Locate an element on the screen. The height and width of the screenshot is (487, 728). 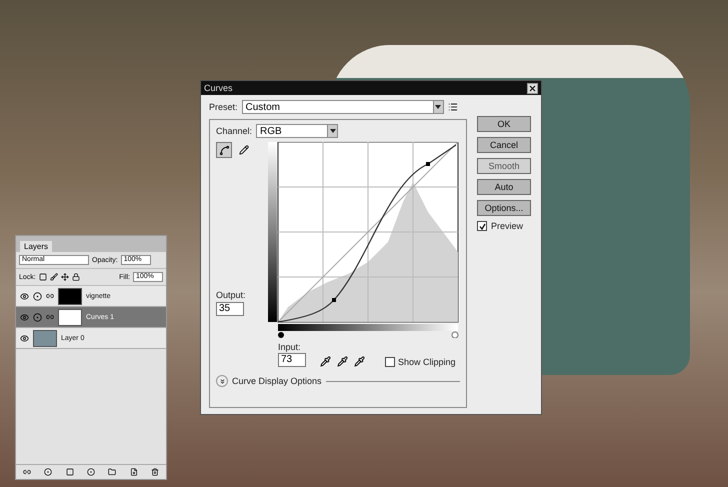
move-icon is located at coordinates (64, 277).